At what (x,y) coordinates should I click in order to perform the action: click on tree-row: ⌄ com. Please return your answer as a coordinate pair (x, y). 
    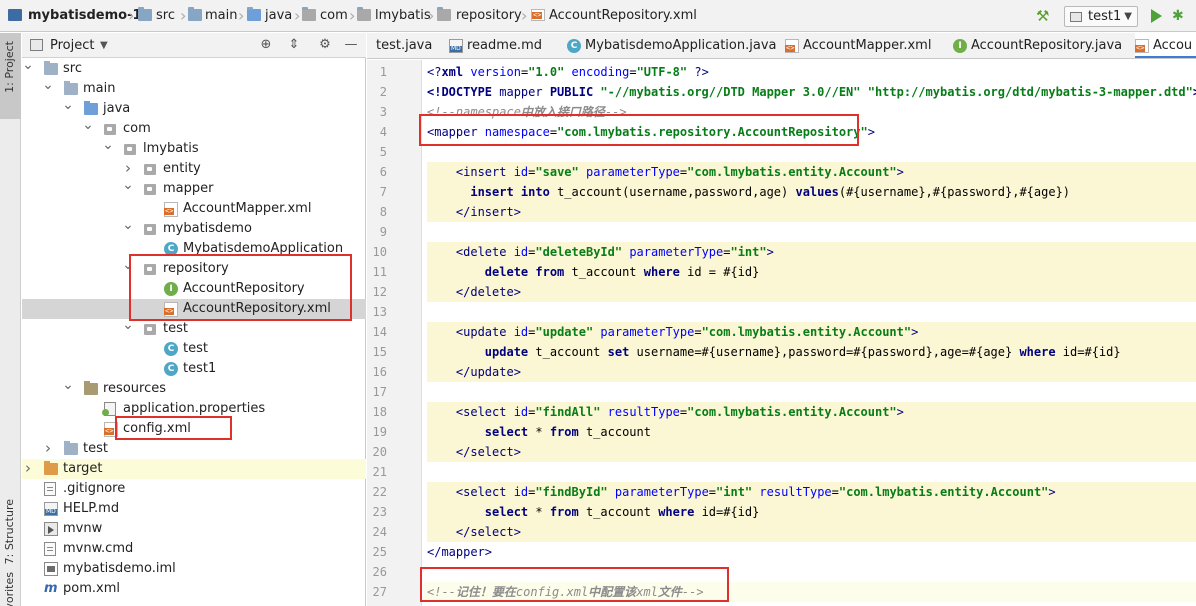
    Looking at the image, I should click on (194, 128).